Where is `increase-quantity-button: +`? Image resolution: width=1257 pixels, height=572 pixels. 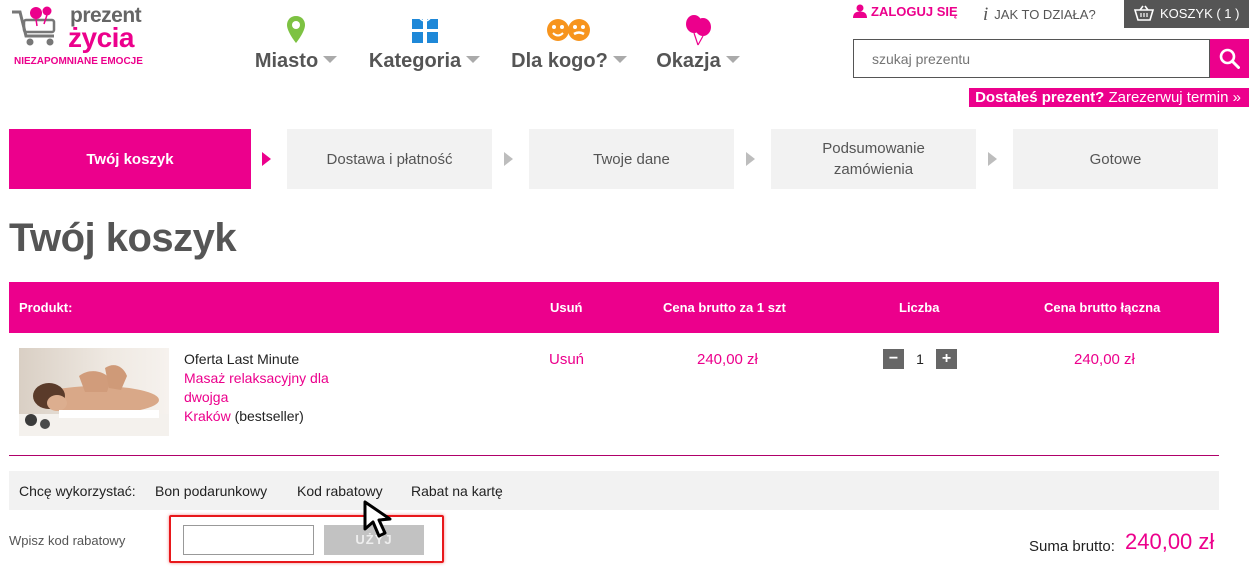
increase-quantity-button: + is located at coordinates (946, 359).